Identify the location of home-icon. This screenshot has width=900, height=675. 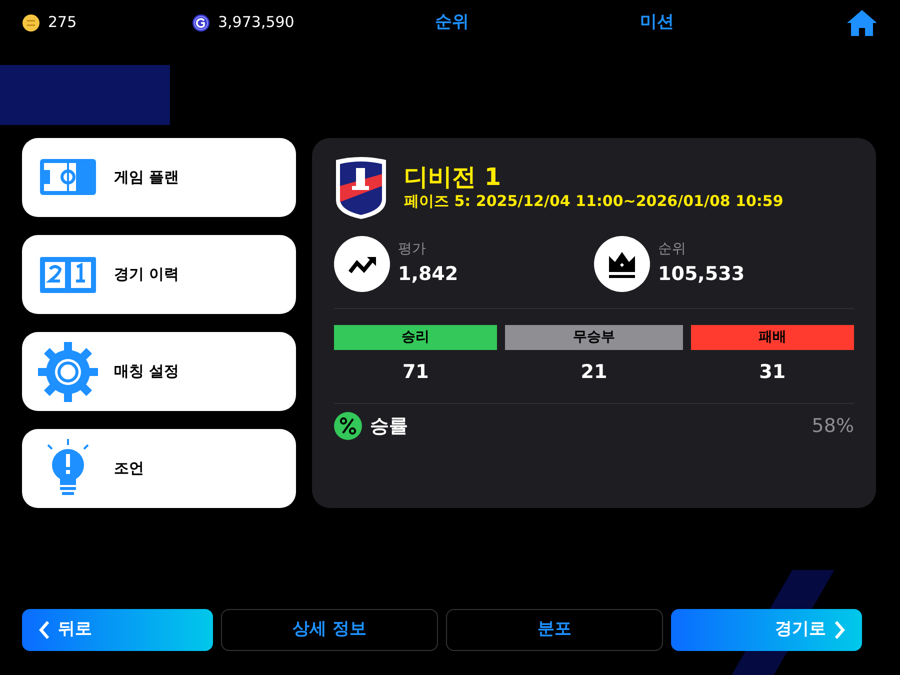
(862, 22).